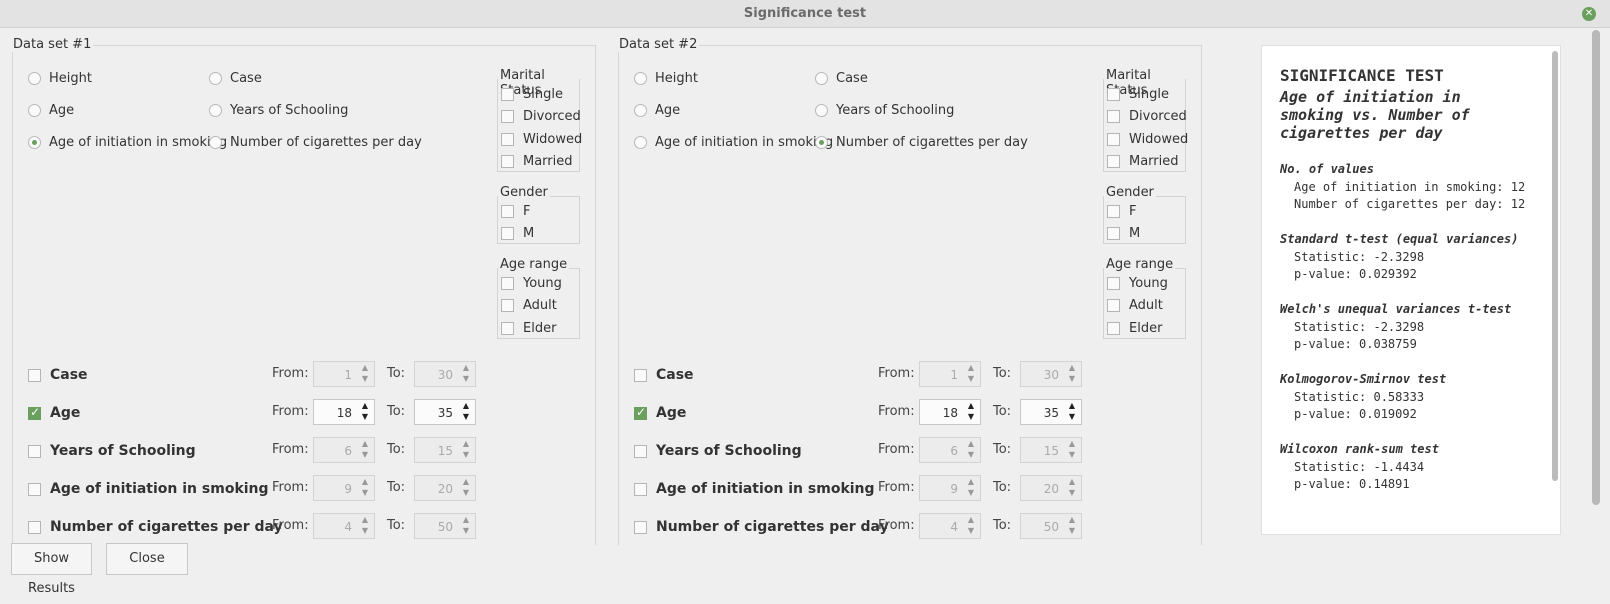 The height and width of the screenshot is (604, 1610). I want to click on window-scrollbar, so click(1596, 267).